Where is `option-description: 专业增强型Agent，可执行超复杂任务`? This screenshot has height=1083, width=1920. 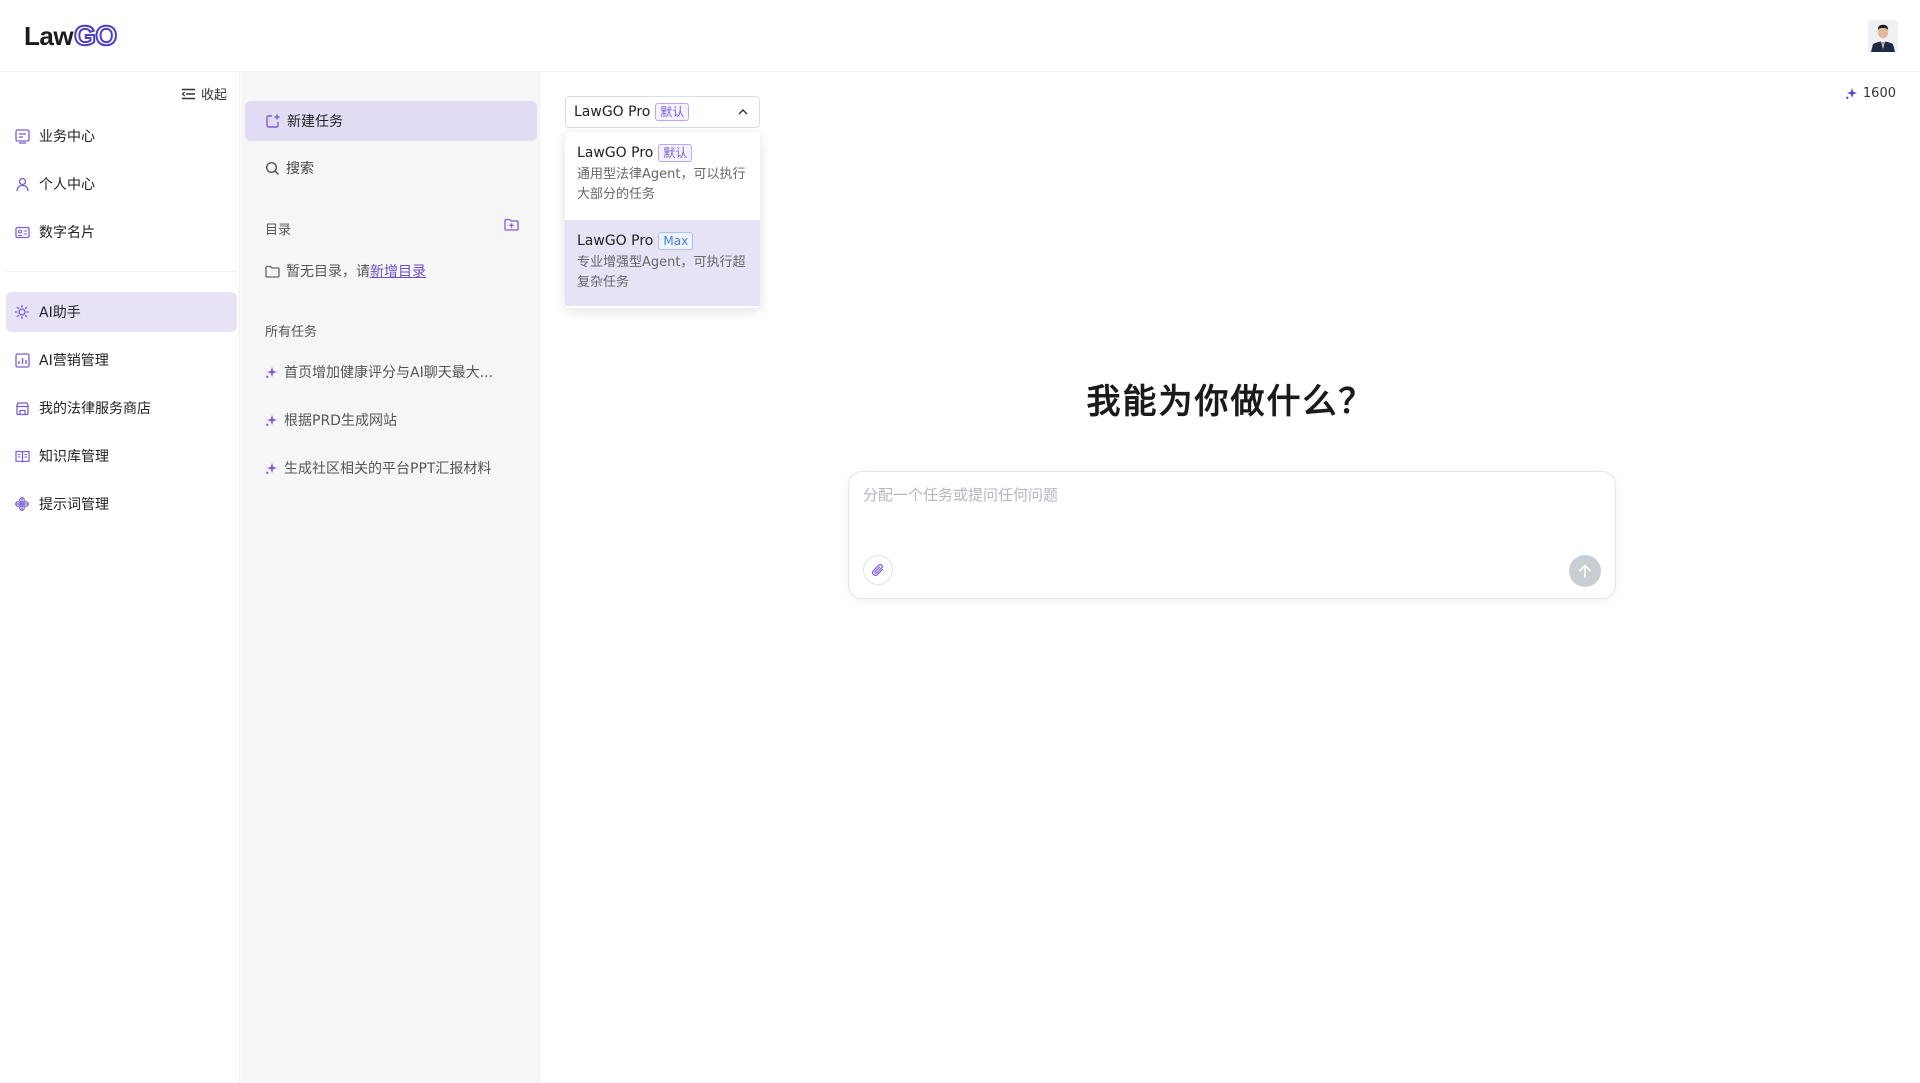 option-description: 专业增强型Agent，可执行超复杂任务 is located at coordinates (661, 272).